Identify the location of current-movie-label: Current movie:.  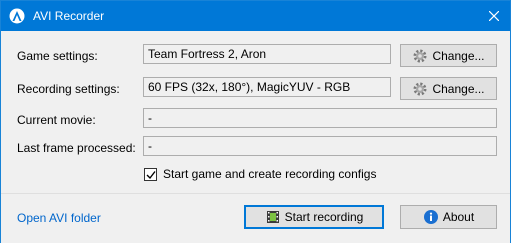
(56, 120).